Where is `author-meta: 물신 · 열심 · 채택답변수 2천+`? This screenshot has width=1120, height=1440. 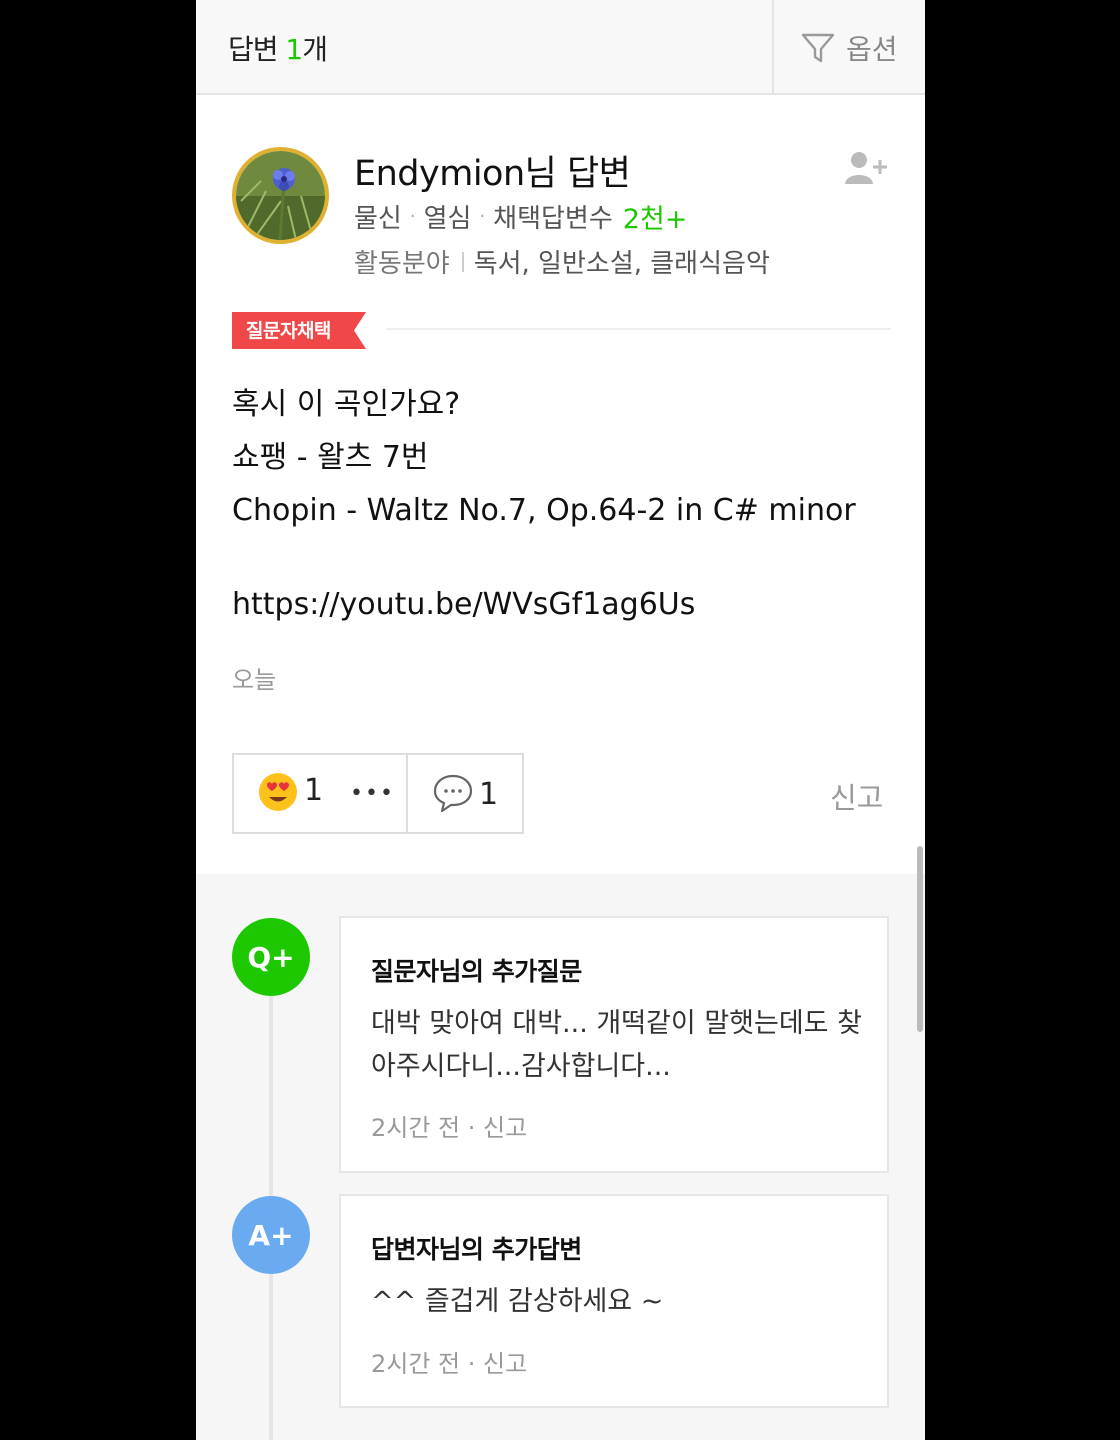
author-meta: 물신 · 열심 · 채택답변수 2천+ is located at coordinates (520, 216).